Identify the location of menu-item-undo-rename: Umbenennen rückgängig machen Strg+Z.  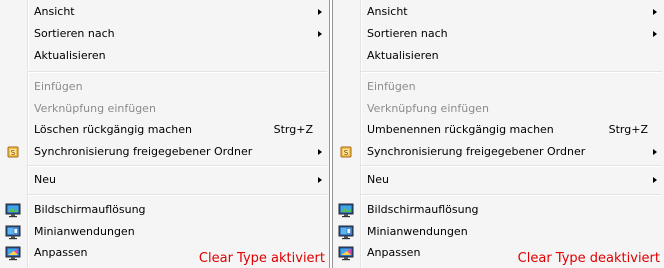
(498, 130).